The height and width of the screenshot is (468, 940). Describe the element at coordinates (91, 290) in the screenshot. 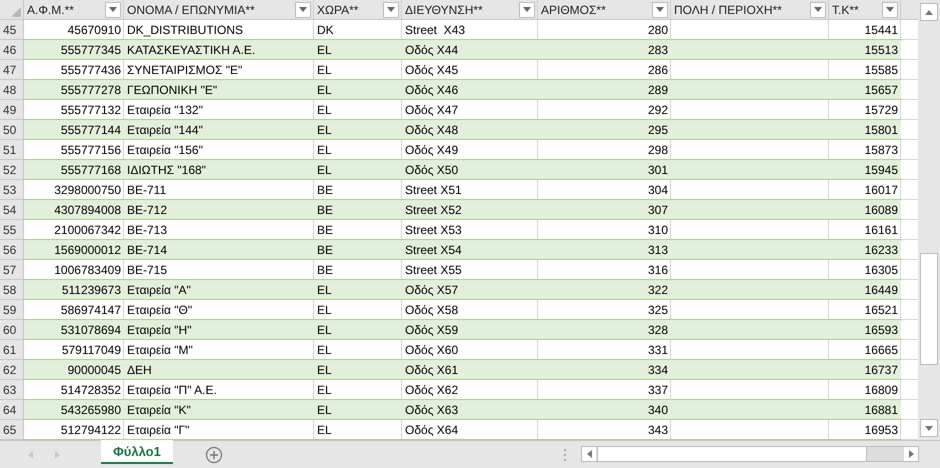

I see `table-cell-text: 511239673` at that location.